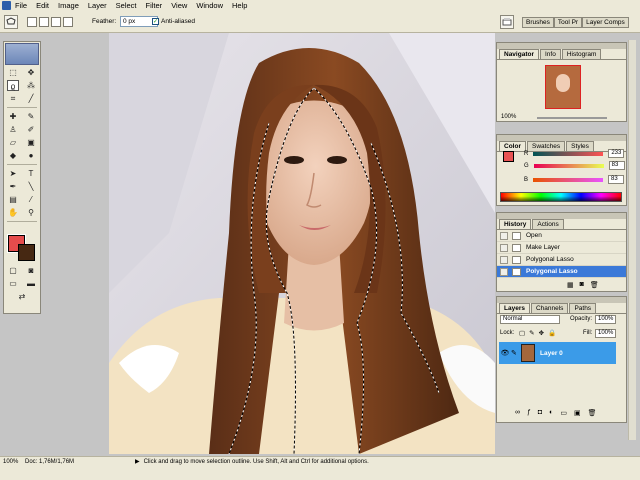 The width and height of the screenshot is (640, 480). I want to click on layer-visibility-eye-icon: 👁, so click(505, 353).